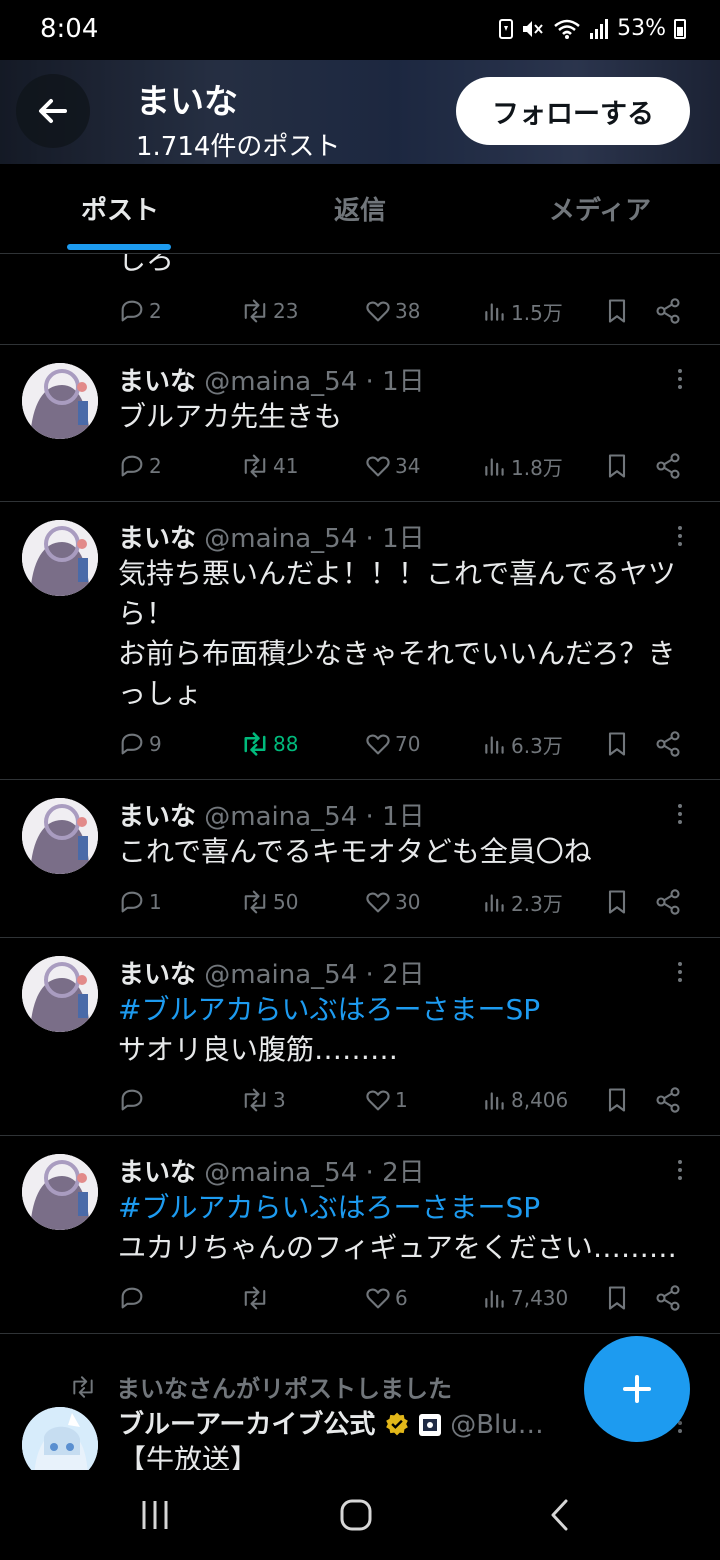  I want to click on repost-button: 23, so click(269, 311).